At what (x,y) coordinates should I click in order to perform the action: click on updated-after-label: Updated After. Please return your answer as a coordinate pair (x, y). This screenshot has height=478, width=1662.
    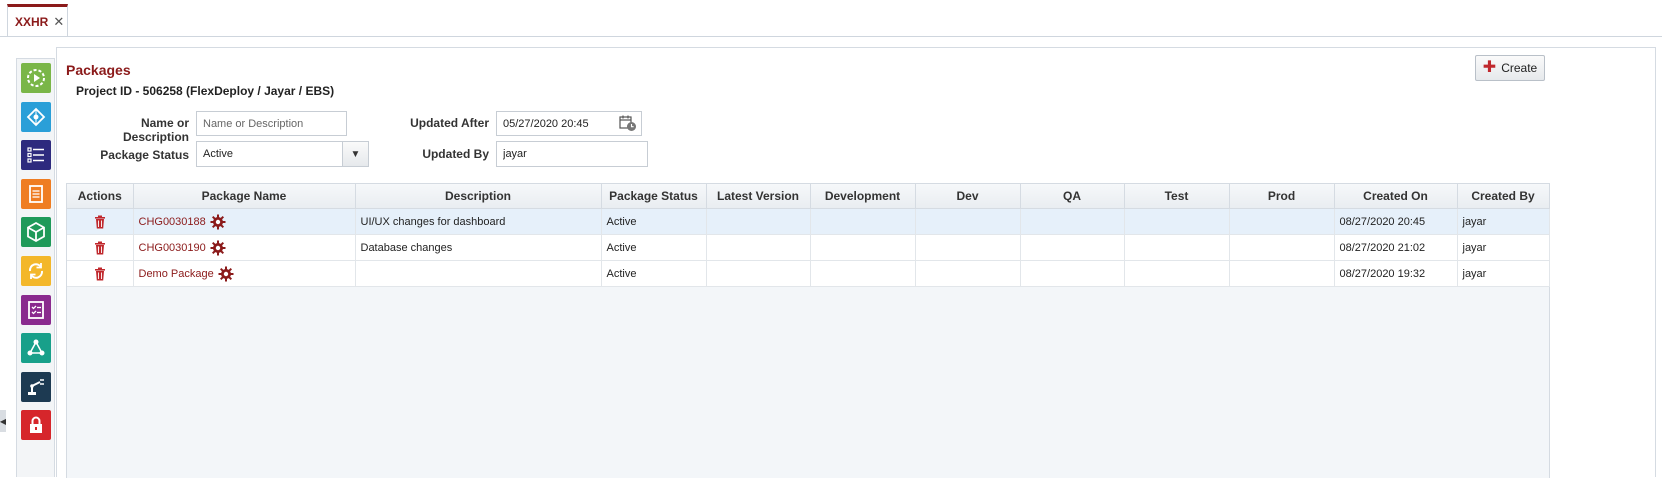
    Looking at the image, I should click on (449, 123).